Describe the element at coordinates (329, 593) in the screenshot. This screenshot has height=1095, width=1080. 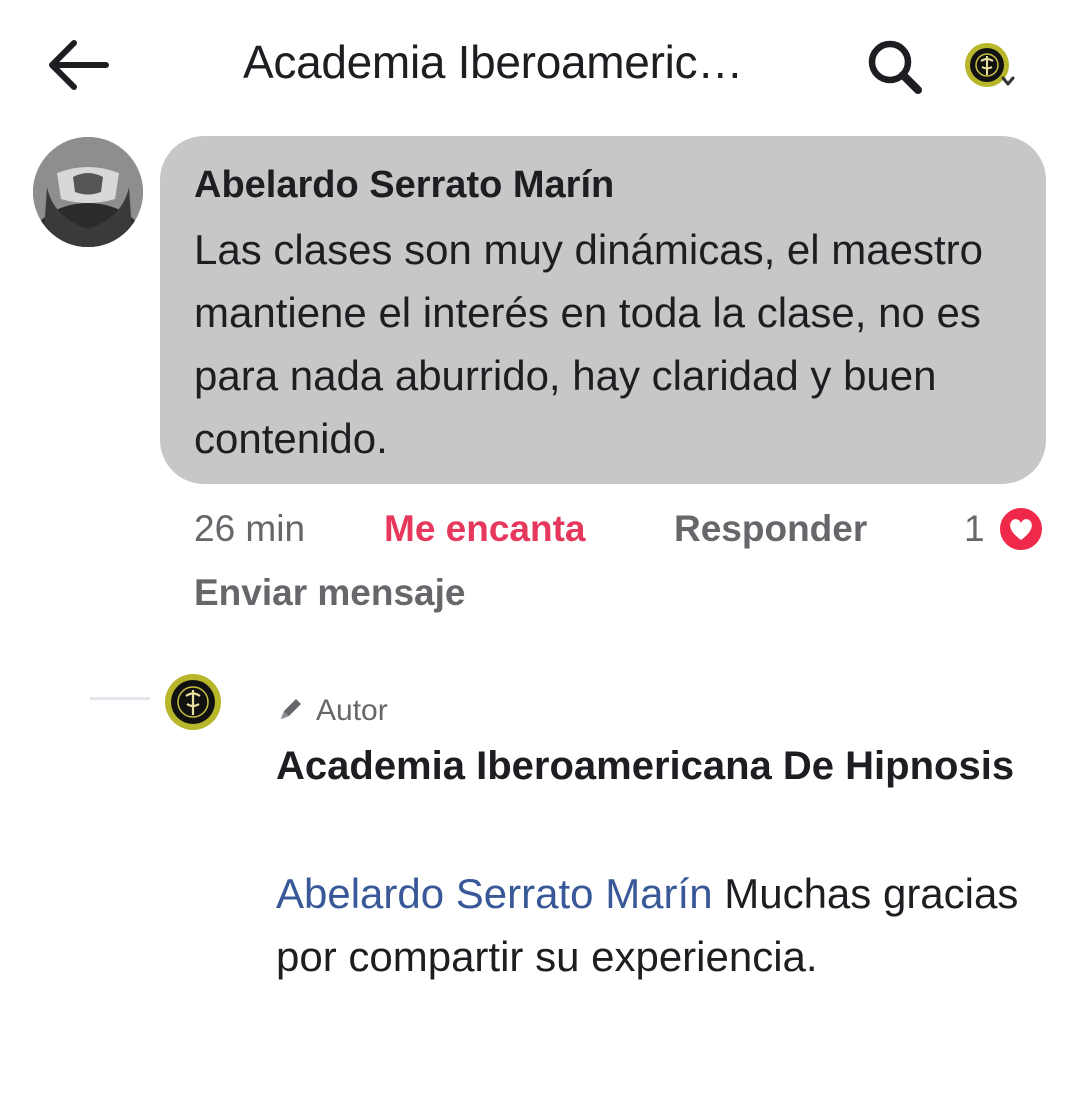
I see `send-message-button: Enviar mensaje` at that location.